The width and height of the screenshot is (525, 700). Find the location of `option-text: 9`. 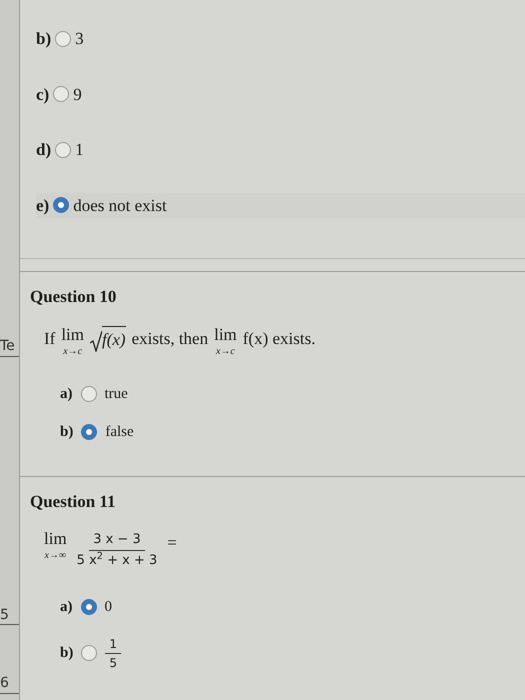

option-text: 9 is located at coordinates (77, 95).